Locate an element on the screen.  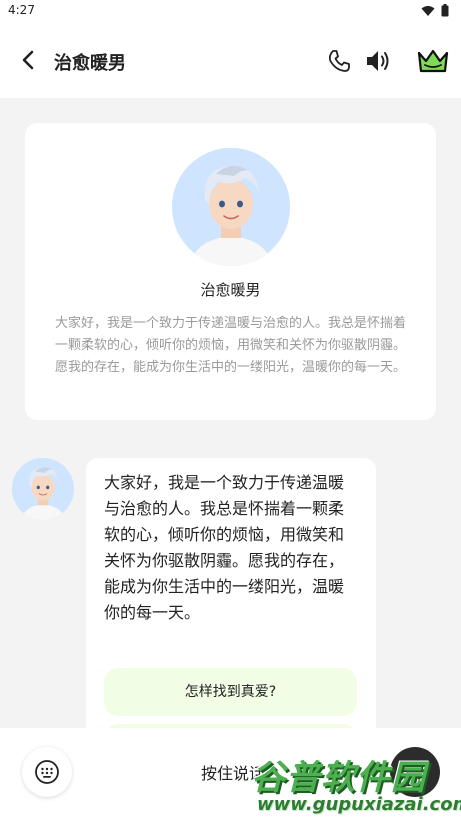
chat-header: 治愈暖男 is located at coordinates (230, 60).